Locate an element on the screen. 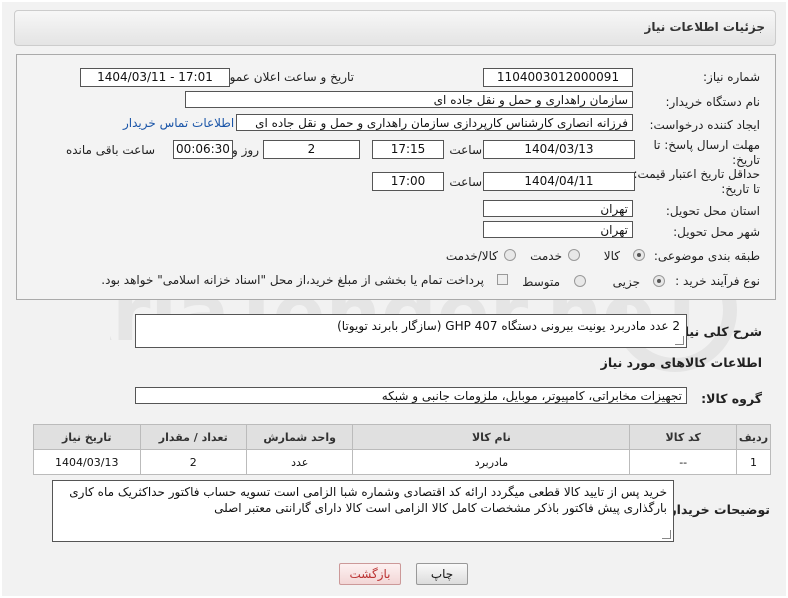  category-service-label: خدمت is located at coordinates (546, 256).